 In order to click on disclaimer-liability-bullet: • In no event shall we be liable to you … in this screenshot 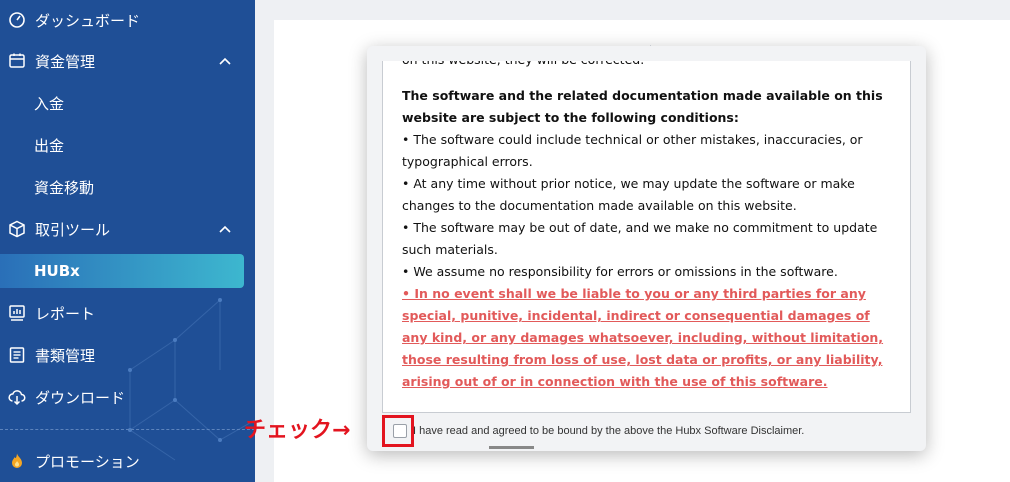, I will do `click(643, 337)`.